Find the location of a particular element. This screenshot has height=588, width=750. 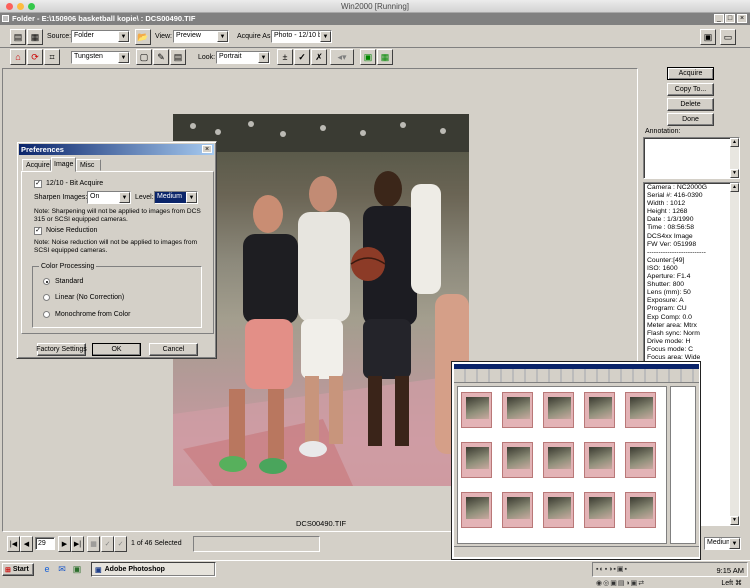

crop-icon: ⌗ is located at coordinates (52, 57).